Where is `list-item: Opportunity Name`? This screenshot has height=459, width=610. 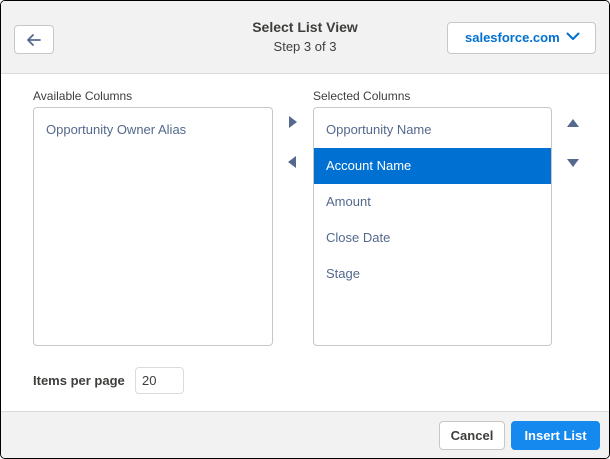 list-item: Opportunity Name is located at coordinates (432, 130).